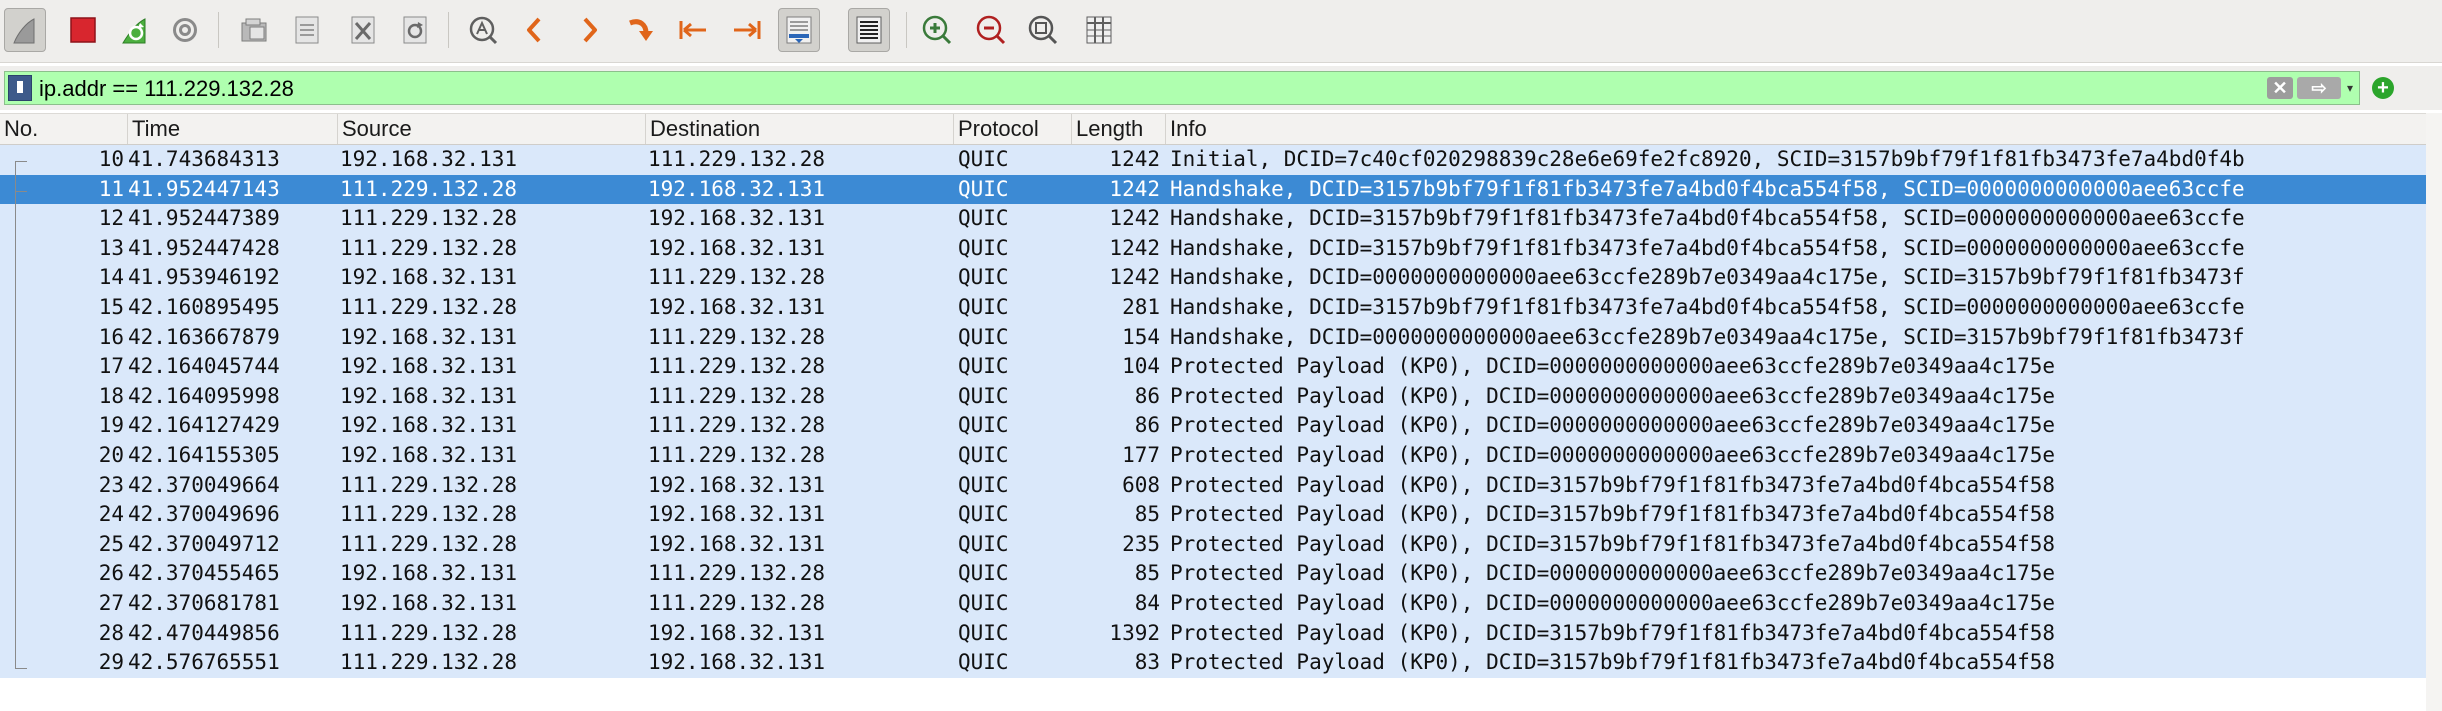 The height and width of the screenshot is (711, 2442). I want to click on vertical-scrollbar, so click(2434, 412).